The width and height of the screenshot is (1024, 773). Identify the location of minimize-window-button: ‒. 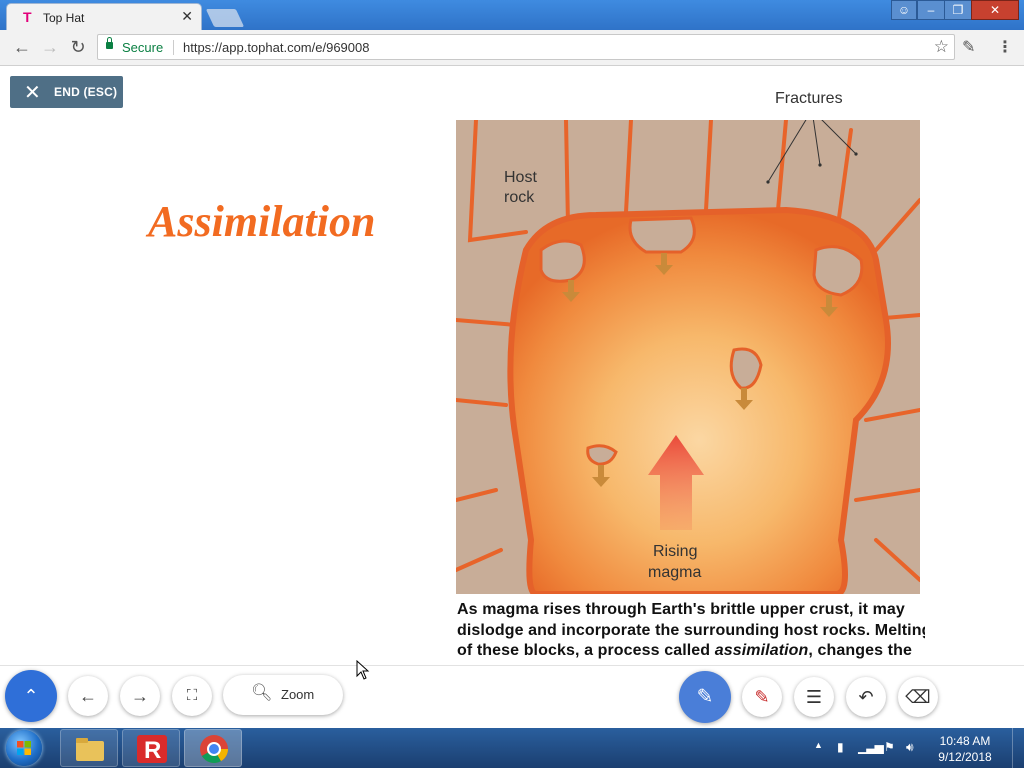
(931, 10).